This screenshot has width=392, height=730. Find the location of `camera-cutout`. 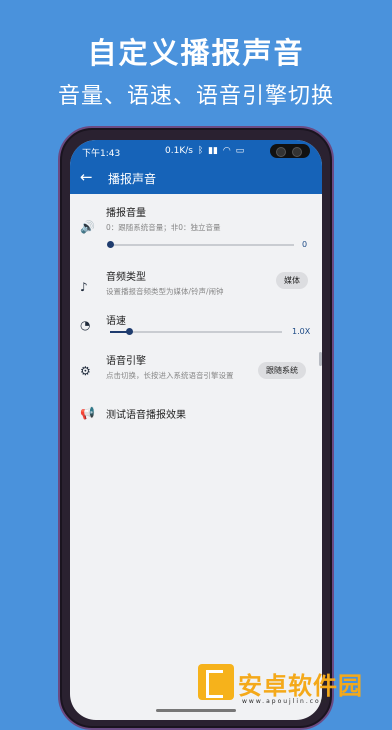

camera-cutout is located at coordinates (290, 151).